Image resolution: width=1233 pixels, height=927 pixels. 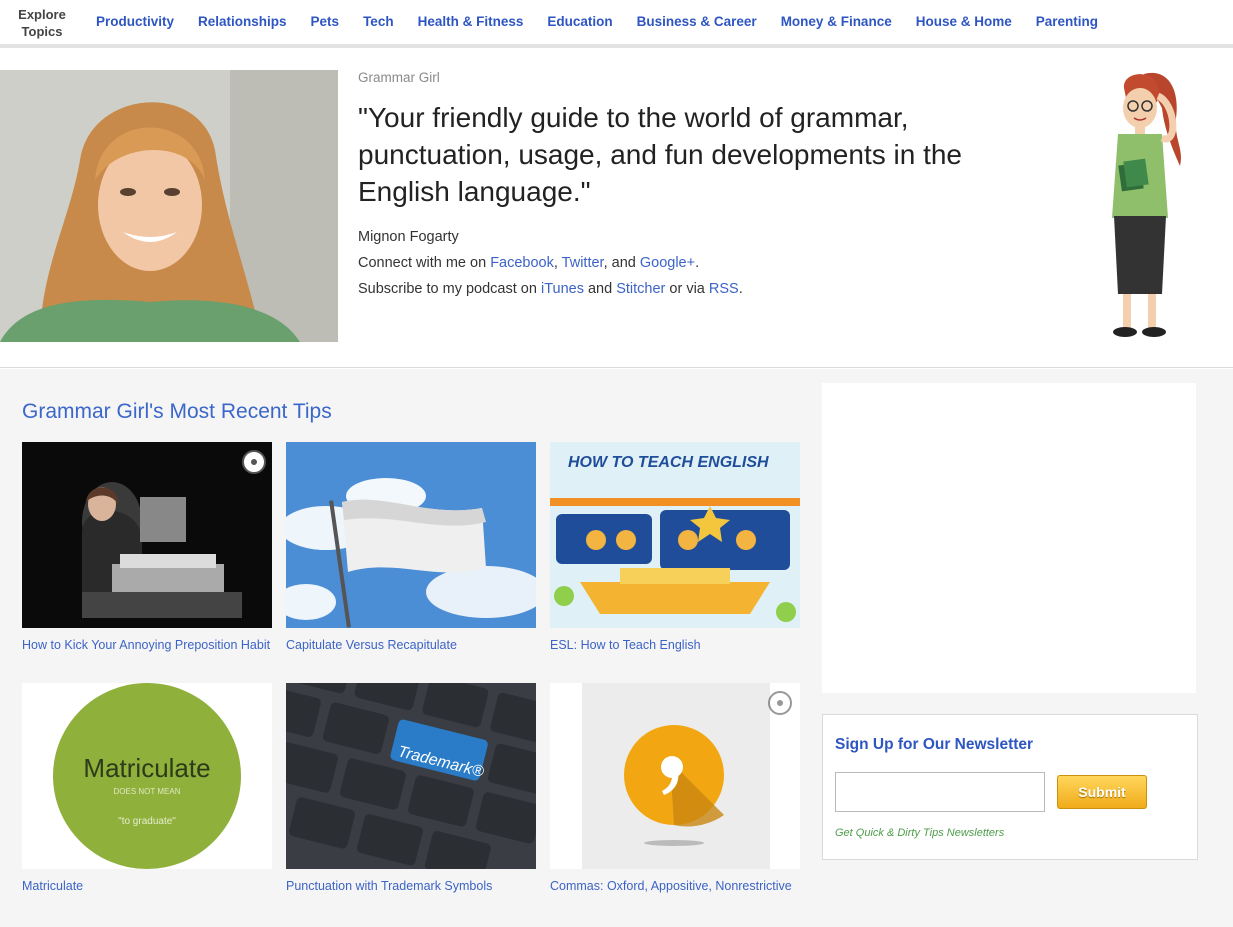 I want to click on explore-topics-label: Explore Topics, so click(x=42, y=23).